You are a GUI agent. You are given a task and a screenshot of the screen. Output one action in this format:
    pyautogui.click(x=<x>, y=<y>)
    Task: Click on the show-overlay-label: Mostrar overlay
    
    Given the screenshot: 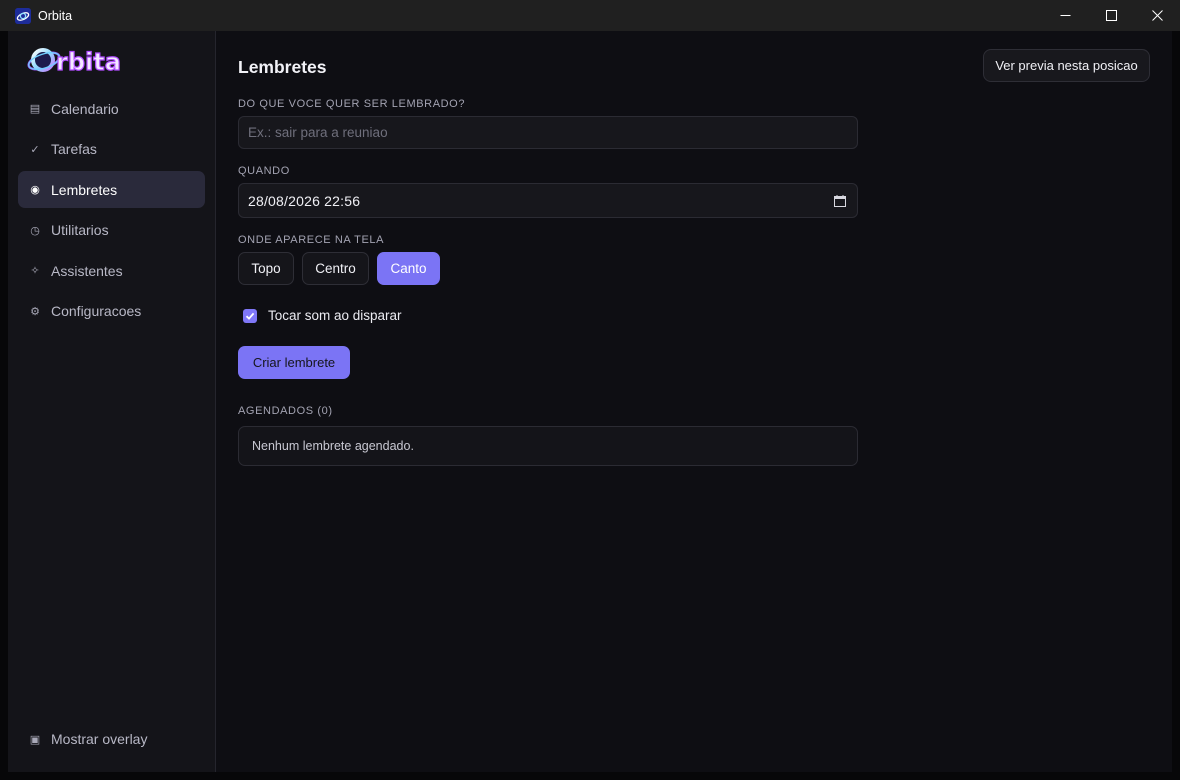 What is the action you would take?
    pyautogui.click(x=99, y=739)
    